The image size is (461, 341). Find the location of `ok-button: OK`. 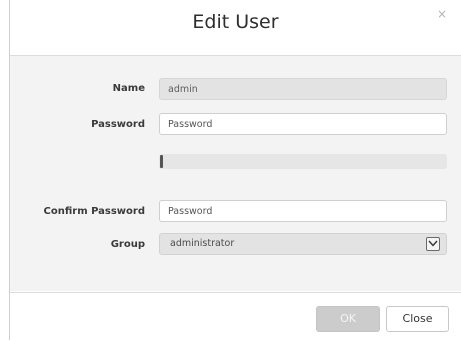

ok-button: OK is located at coordinates (348, 319).